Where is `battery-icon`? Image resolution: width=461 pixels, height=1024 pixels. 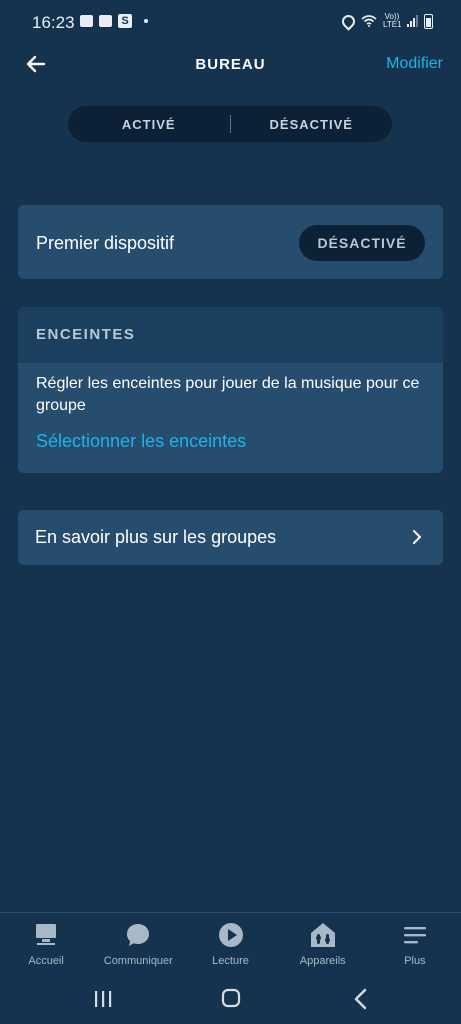
battery-icon is located at coordinates (428, 21).